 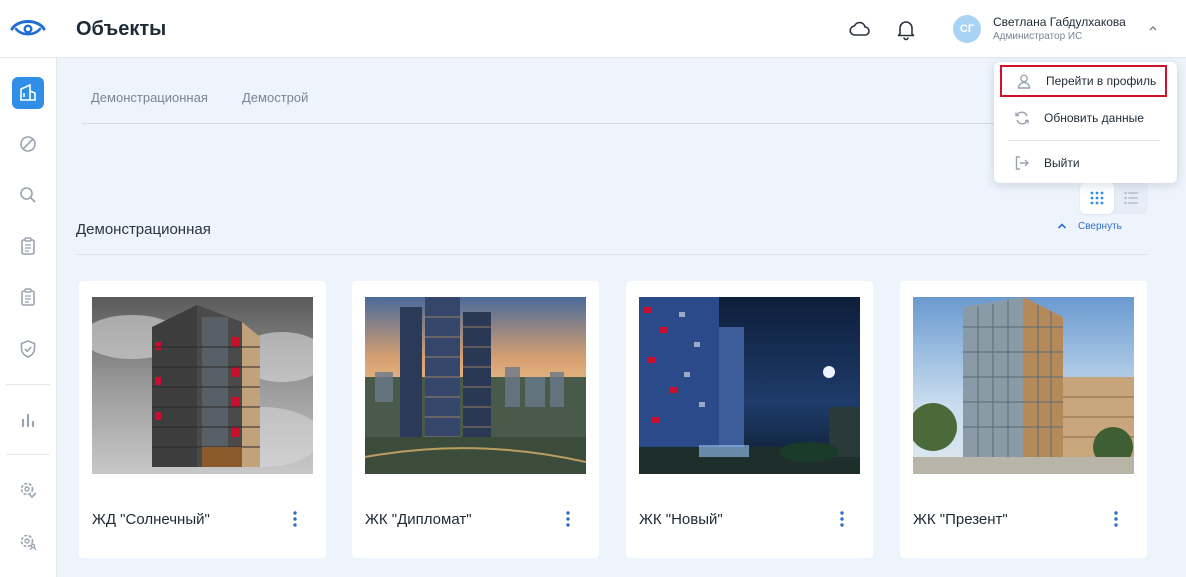 I want to click on sidebar-item-safety, so click(x=28, y=349).